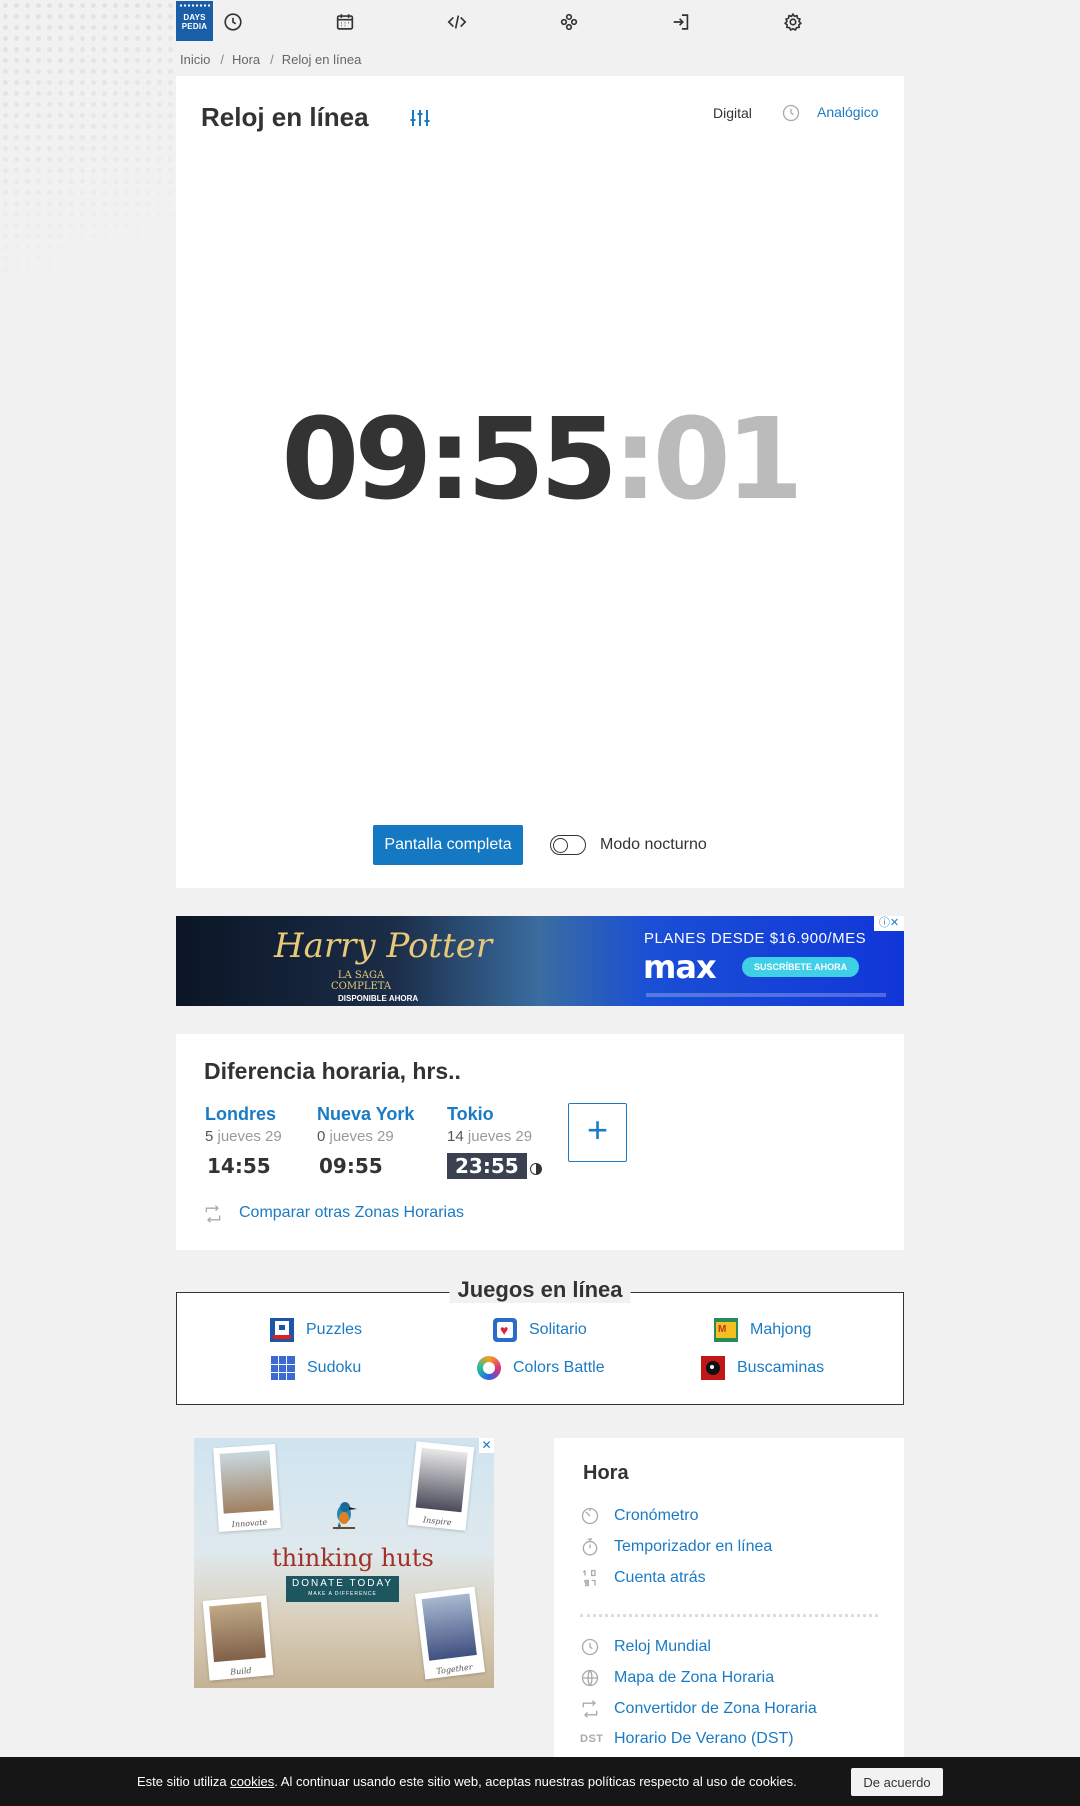 The height and width of the screenshot is (1806, 1080). Describe the element at coordinates (592, 1739) in the screenshot. I see `dst-icon: DST` at that location.